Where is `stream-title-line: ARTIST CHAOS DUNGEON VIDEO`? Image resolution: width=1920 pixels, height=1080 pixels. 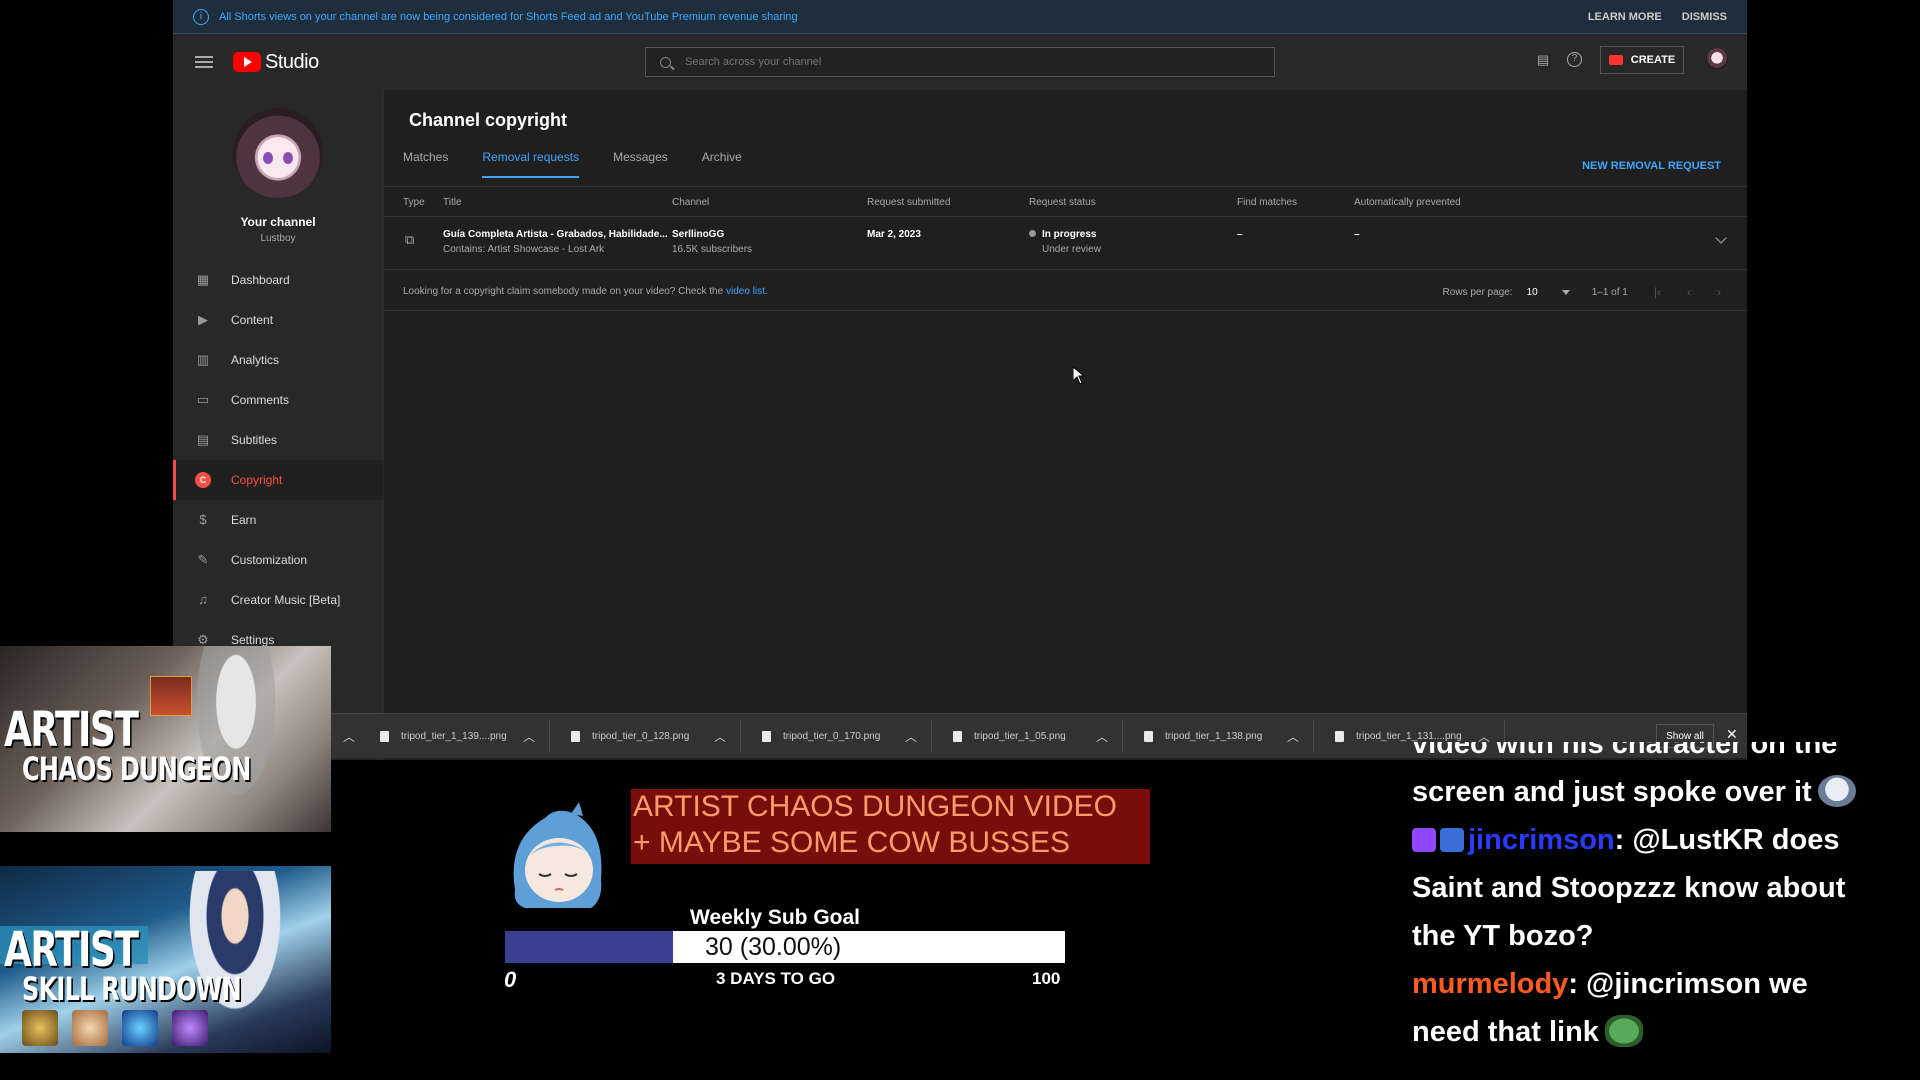 stream-title-line: ARTIST CHAOS DUNGEON VIDEO is located at coordinates (875, 806).